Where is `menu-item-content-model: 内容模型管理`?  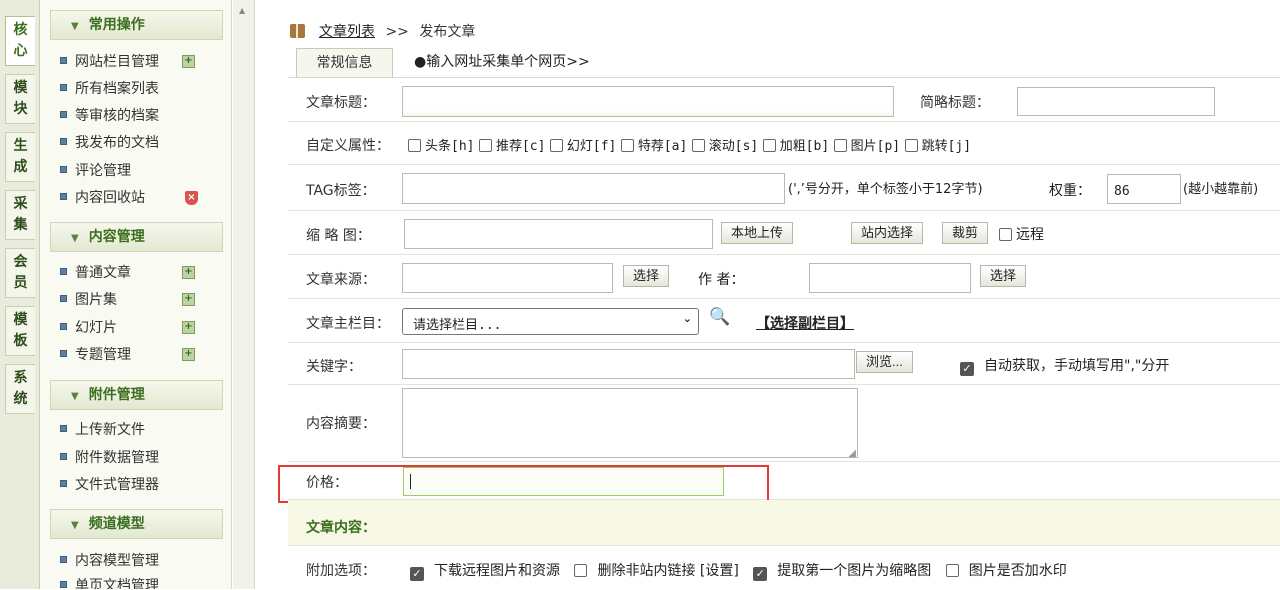 menu-item-content-model: 内容模型管理 is located at coordinates (109, 561).